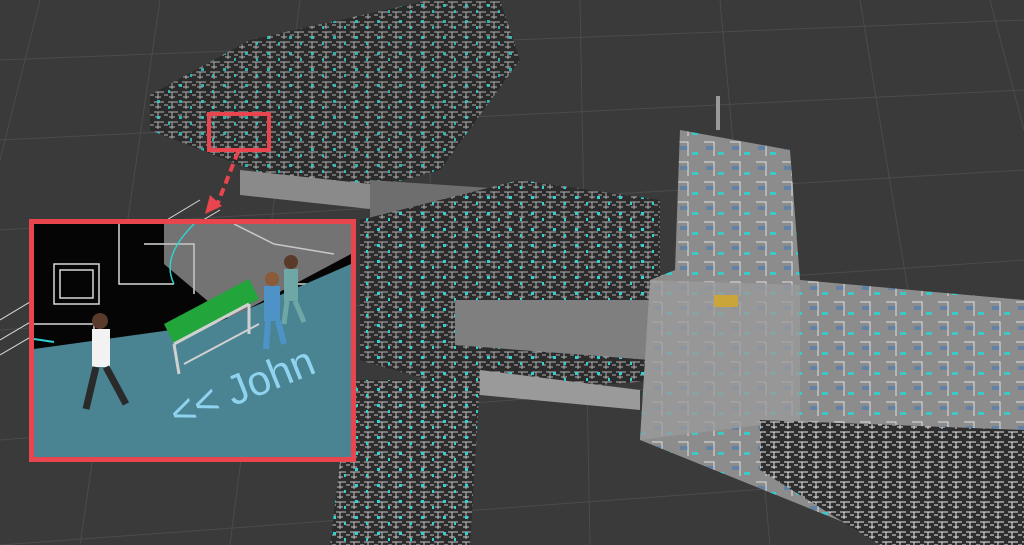 The height and width of the screenshot is (545, 1024). I want to click on floor-plan-central-block, so click(510, 295).